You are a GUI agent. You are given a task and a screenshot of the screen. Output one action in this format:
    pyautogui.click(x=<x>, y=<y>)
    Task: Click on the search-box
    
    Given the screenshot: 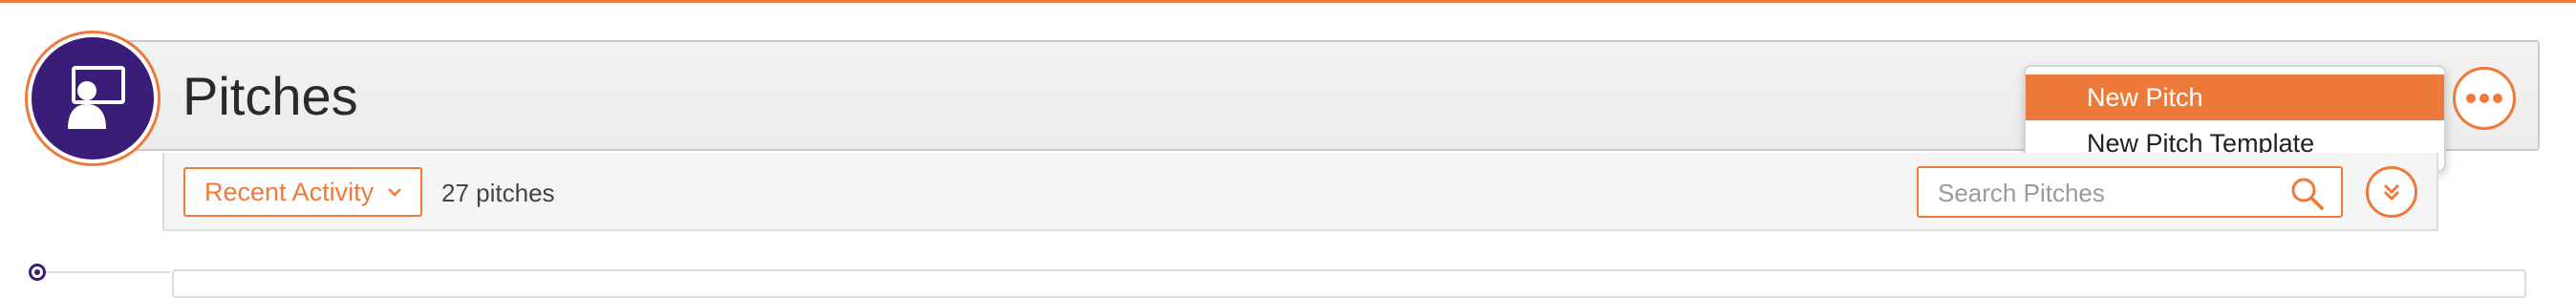 What is the action you would take?
    pyautogui.click(x=2130, y=192)
    